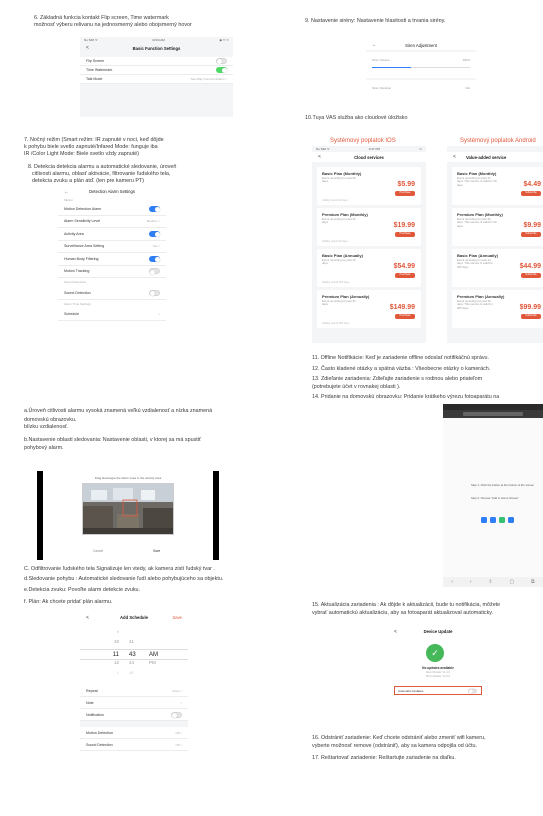 The height and width of the screenshot is (816, 543). Describe the element at coordinates (411, 690) in the screenshot. I see `automatic-updates-label: Automatic Updates` at that location.